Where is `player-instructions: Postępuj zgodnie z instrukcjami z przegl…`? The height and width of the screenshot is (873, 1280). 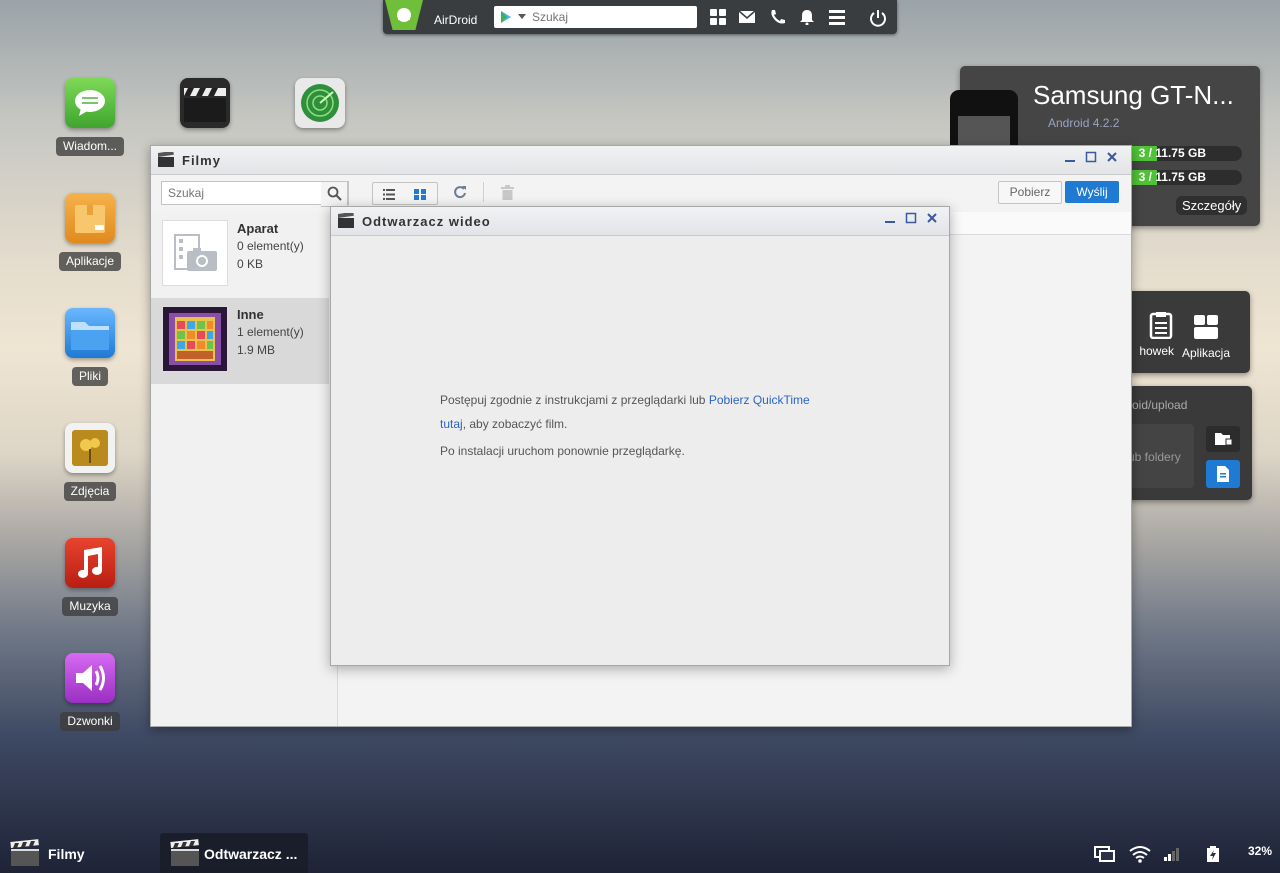 player-instructions: Postępuj zgodnie z instrukcjami z przegl… is located at coordinates (650, 412).